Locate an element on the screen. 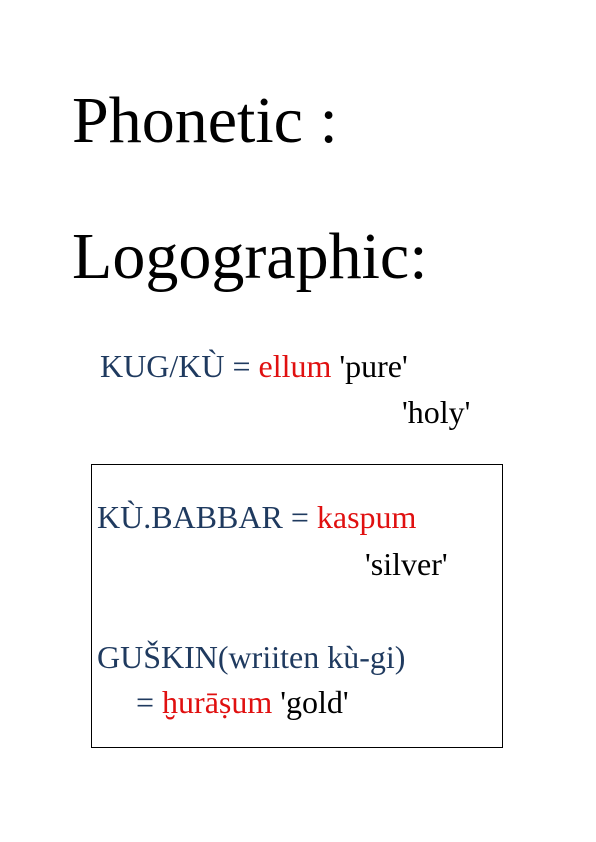 The width and height of the screenshot is (596, 842). babbar-gloss-silver: 'silver' is located at coordinates (406, 564).